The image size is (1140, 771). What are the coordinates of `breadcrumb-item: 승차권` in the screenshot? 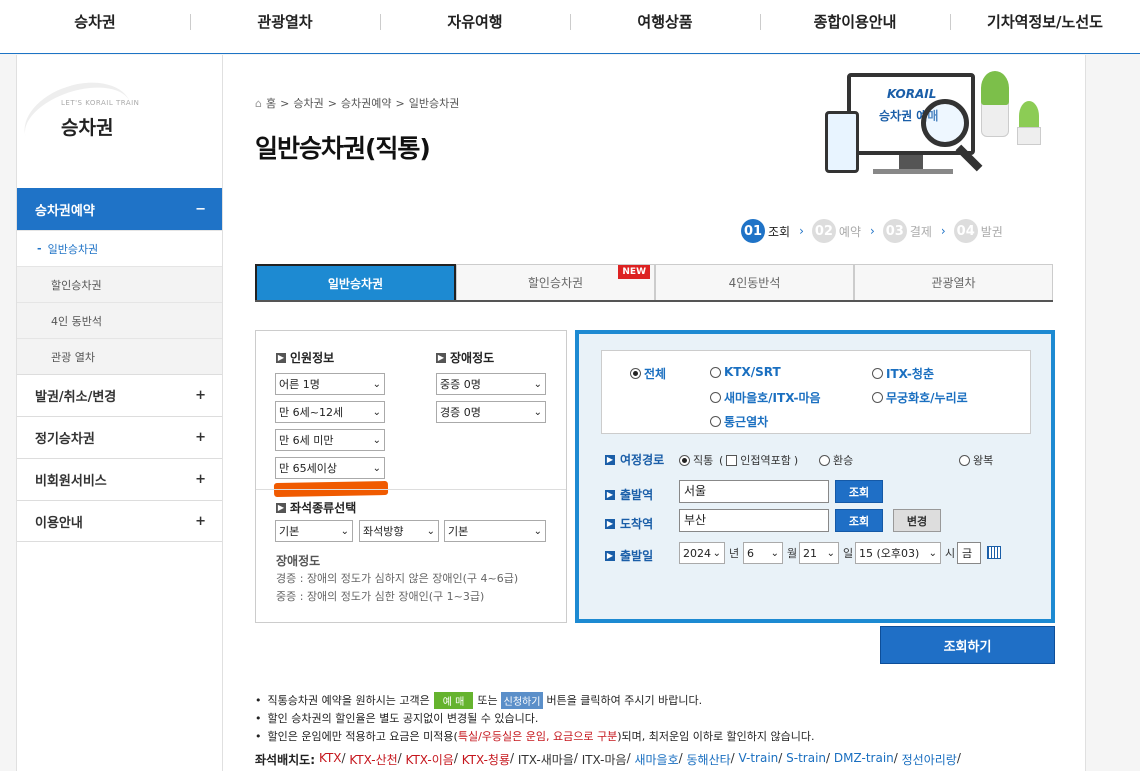 It's located at (308, 103).